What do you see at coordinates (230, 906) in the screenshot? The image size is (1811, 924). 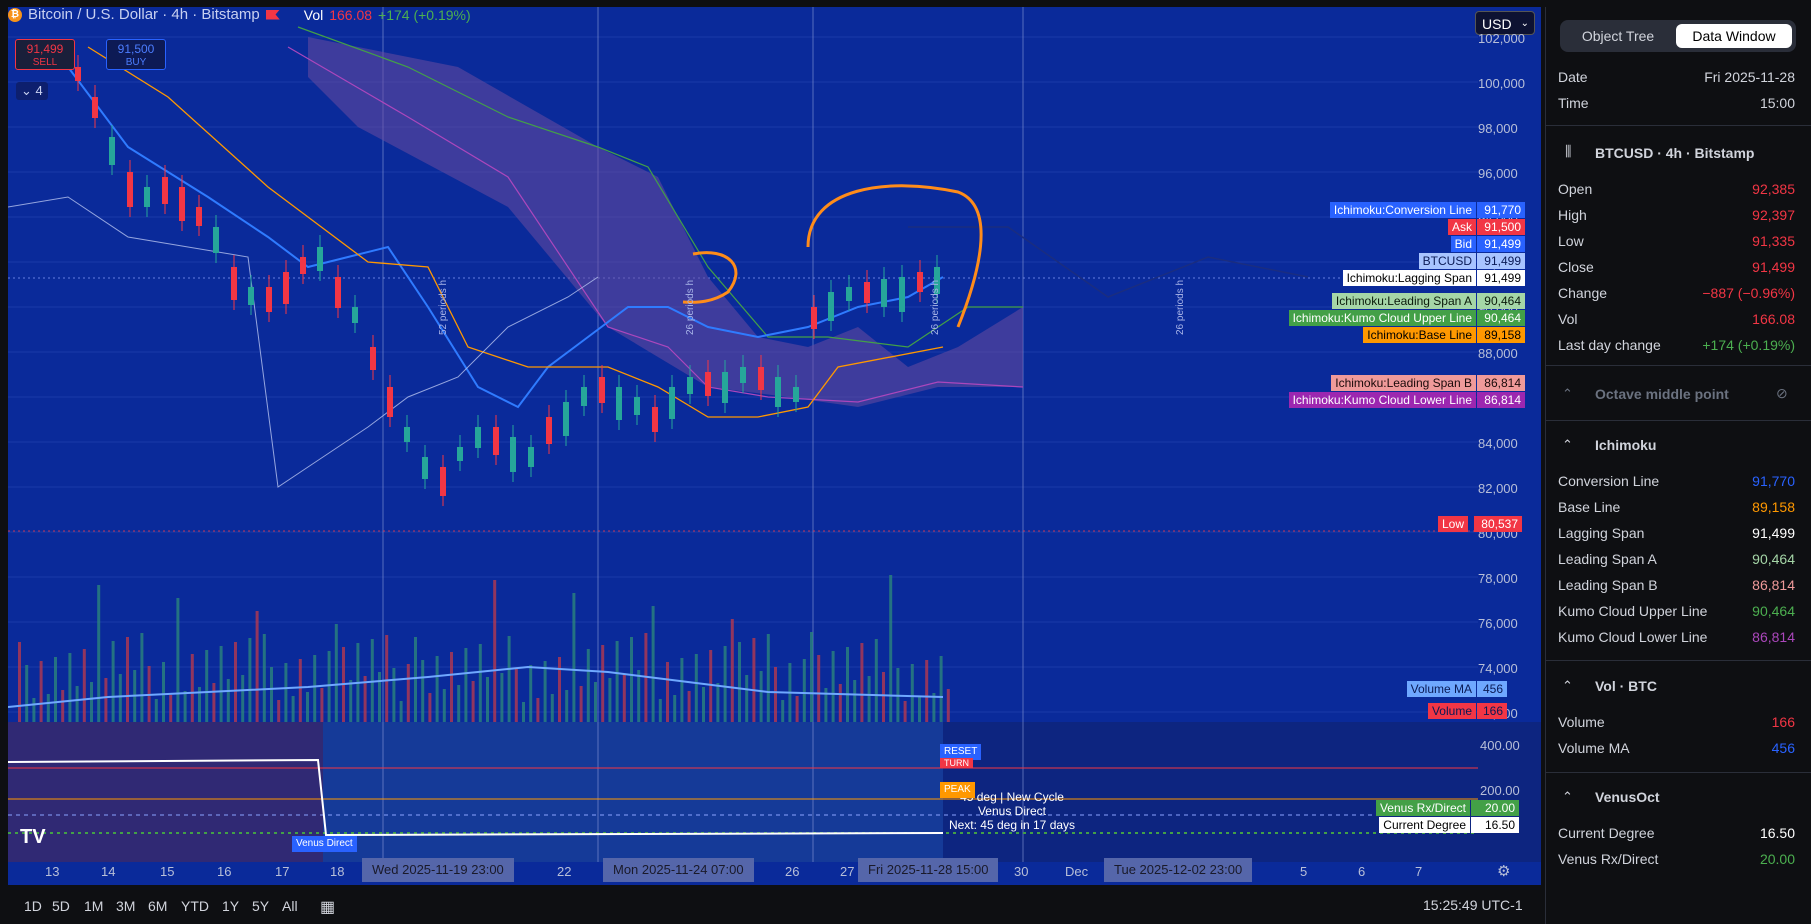 I see `timeframe-1y-button: 1Y` at bounding box center [230, 906].